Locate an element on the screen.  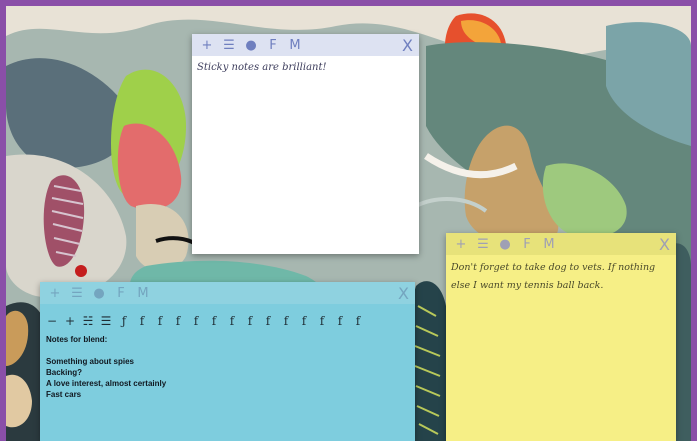
formatting-toolbar: − + ☵ ☰ ƒ f f f f f f f f f f f f f is located at coordinates (227, 319).